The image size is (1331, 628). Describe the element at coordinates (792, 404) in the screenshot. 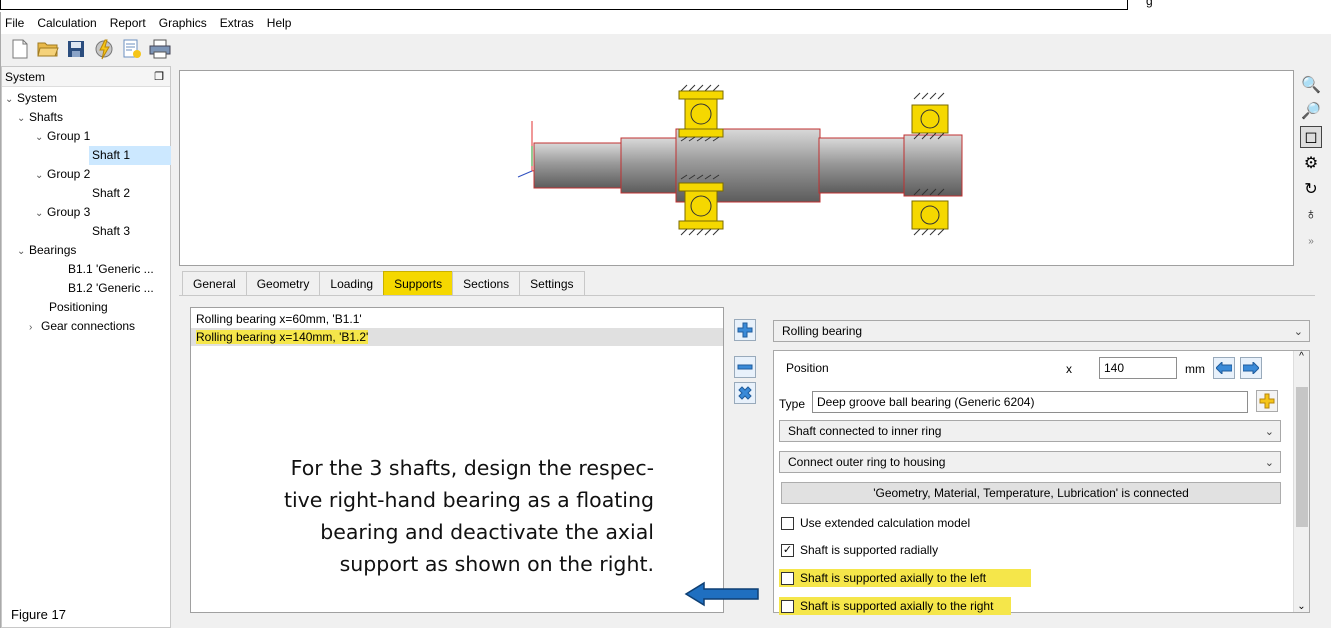

I see `type-label: Type` at that location.